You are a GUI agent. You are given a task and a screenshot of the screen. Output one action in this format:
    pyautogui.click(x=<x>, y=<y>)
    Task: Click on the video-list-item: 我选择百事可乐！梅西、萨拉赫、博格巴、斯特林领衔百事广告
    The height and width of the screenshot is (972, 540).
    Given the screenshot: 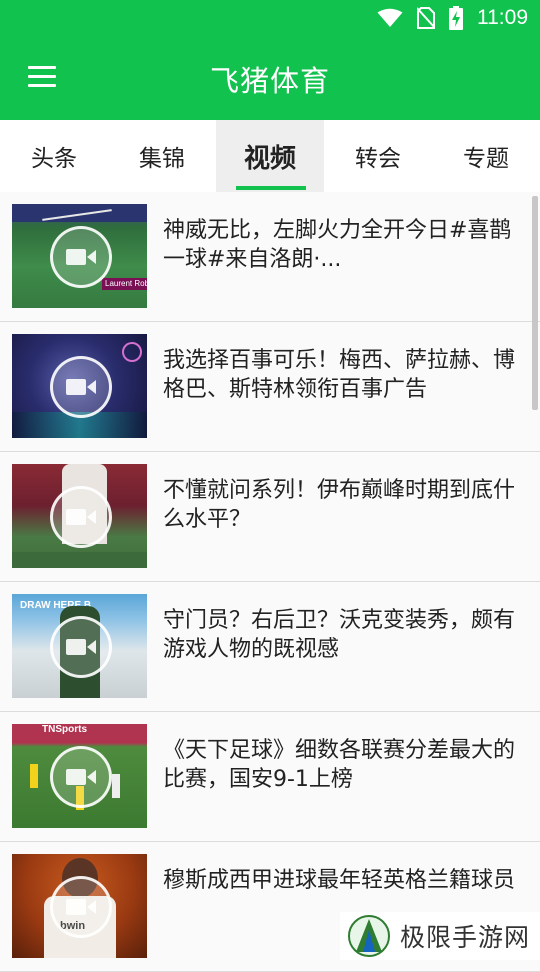 What is the action you would take?
    pyautogui.click(x=270, y=387)
    